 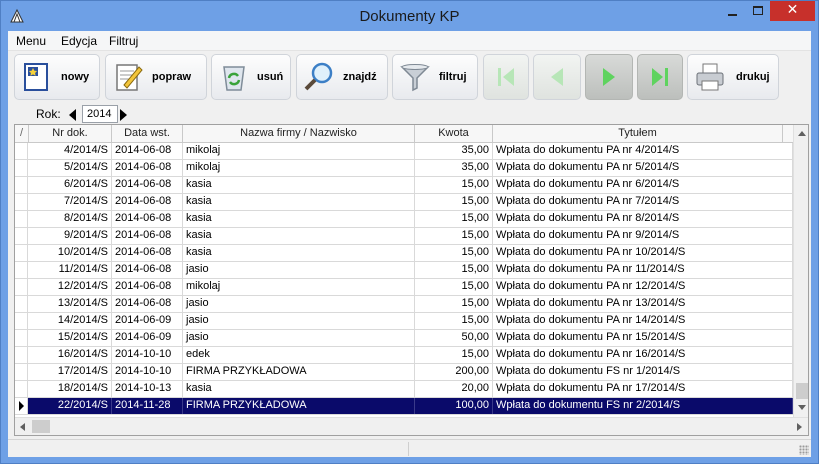 What do you see at coordinates (435, 77) in the screenshot?
I see `filter-button: filtruj` at bounding box center [435, 77].